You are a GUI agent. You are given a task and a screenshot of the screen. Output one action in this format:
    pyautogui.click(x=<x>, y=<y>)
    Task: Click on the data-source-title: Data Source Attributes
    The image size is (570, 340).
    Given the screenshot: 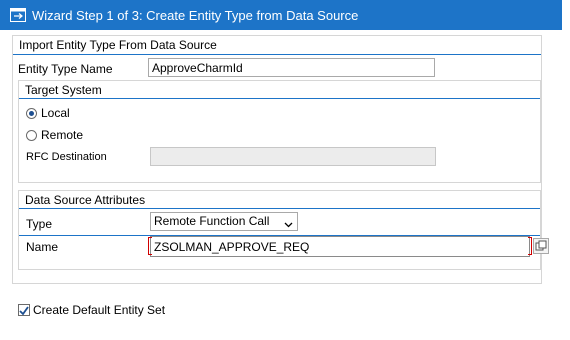 What is the action you would take?
    pyautogui.click(x=85, y=200)
    